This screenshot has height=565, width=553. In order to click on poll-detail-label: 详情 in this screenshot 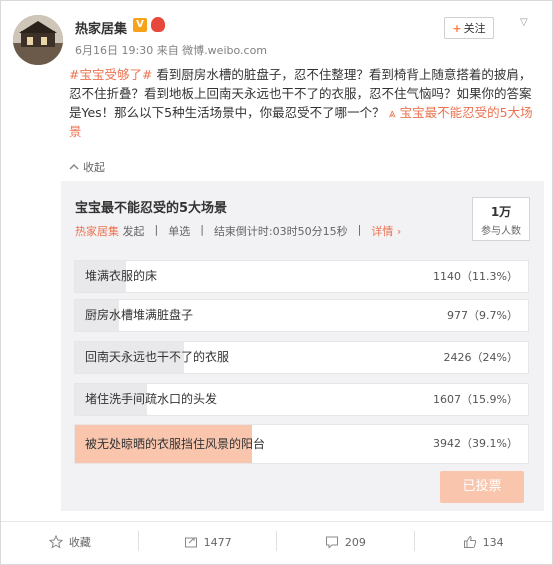, I will do `click(382, 231)`.